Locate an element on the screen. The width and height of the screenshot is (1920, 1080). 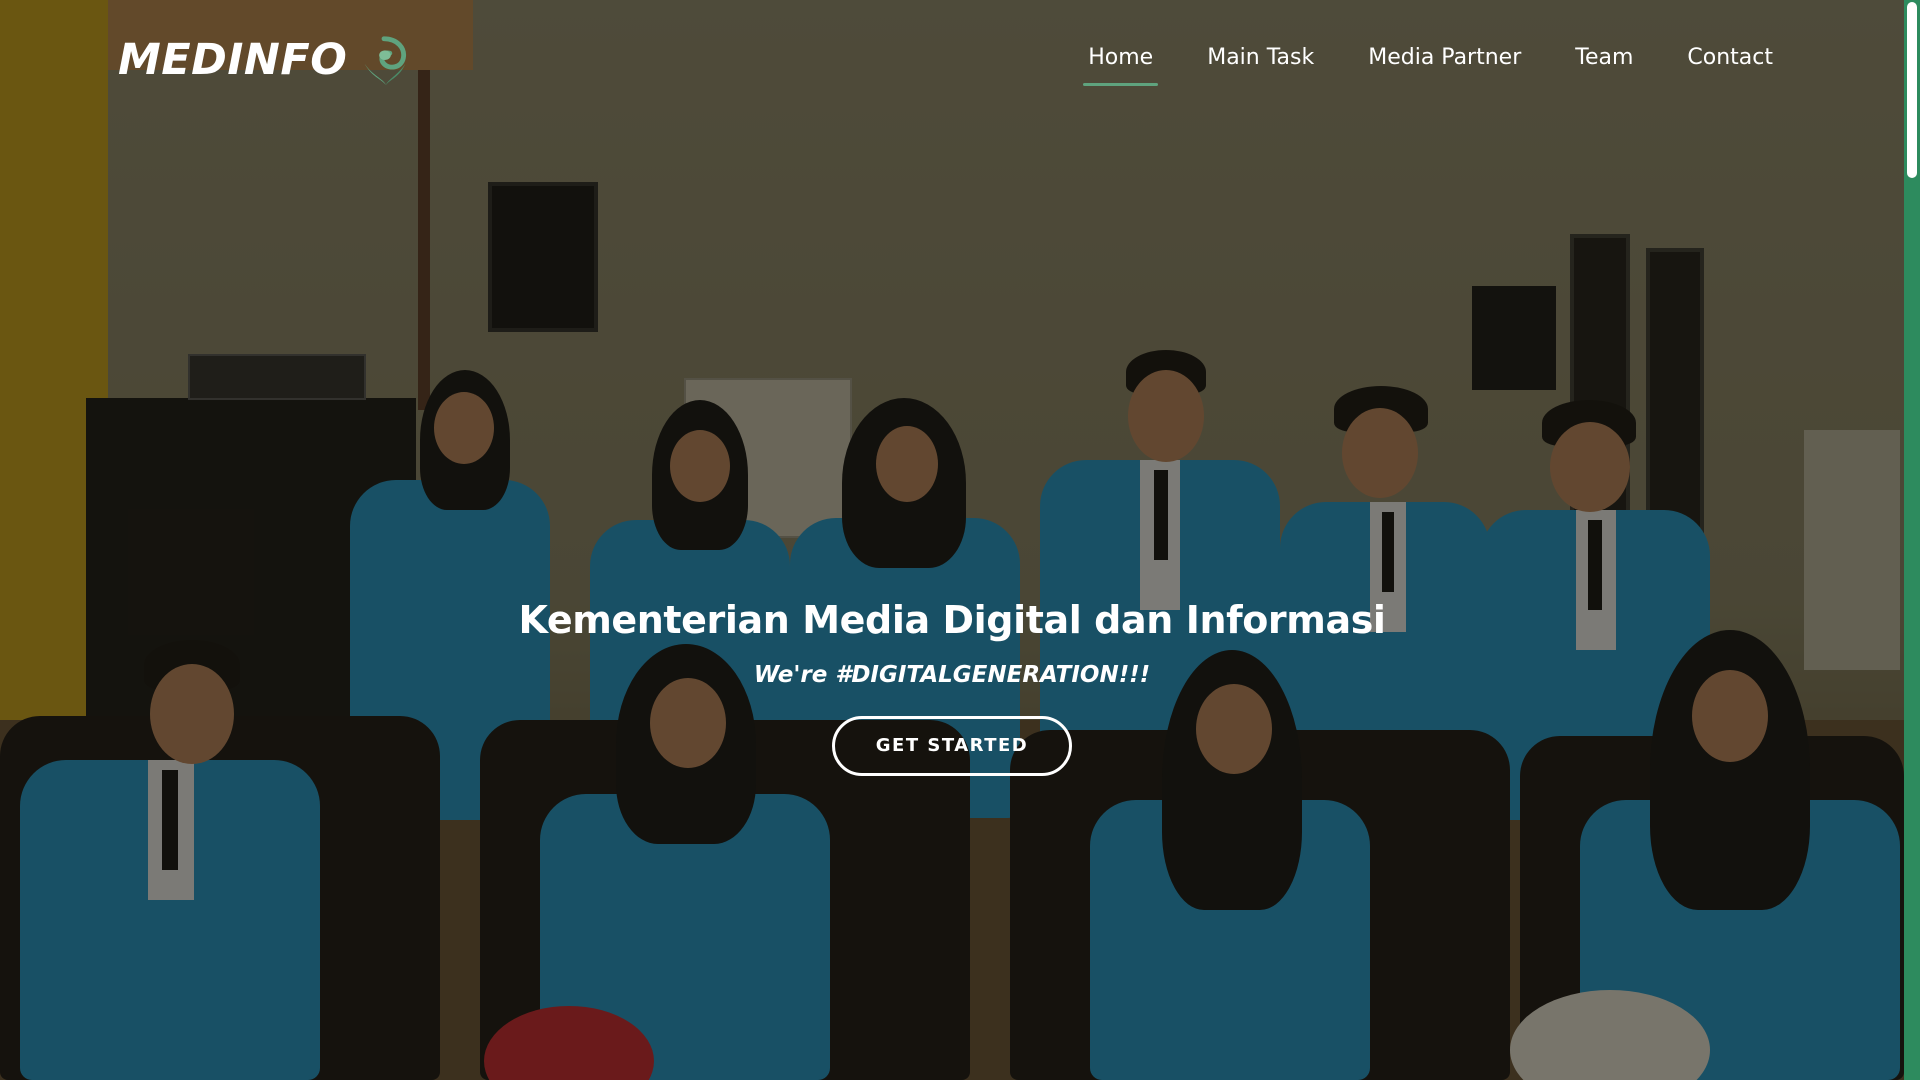
get-started-button: GET STARTED is located at coordinates (952, 746).